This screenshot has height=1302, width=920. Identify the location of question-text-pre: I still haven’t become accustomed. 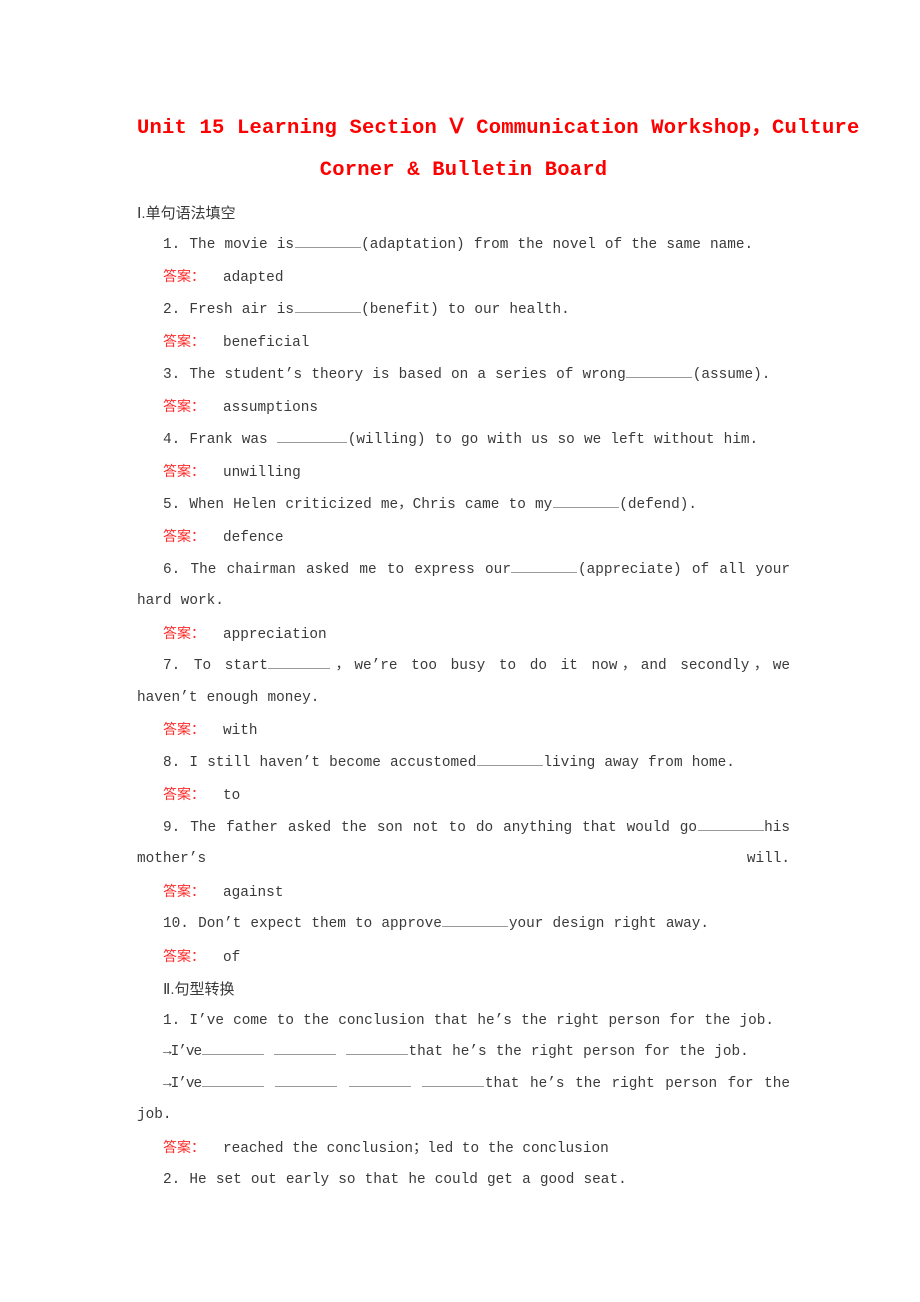
(333, 762).